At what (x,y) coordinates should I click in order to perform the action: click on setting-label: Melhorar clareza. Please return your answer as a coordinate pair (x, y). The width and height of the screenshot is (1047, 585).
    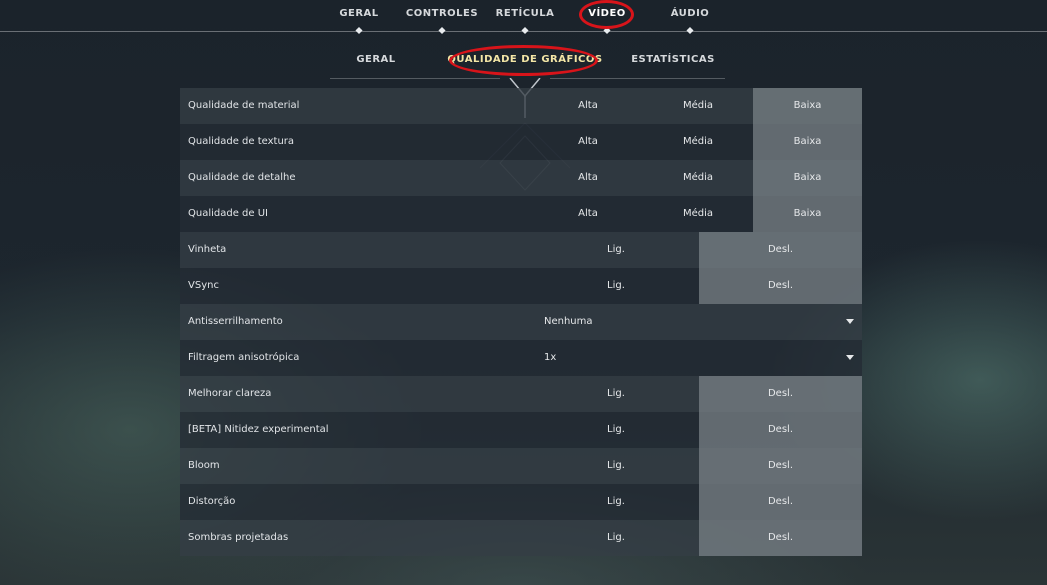
    Looking at the image, I should click on (230, 393).